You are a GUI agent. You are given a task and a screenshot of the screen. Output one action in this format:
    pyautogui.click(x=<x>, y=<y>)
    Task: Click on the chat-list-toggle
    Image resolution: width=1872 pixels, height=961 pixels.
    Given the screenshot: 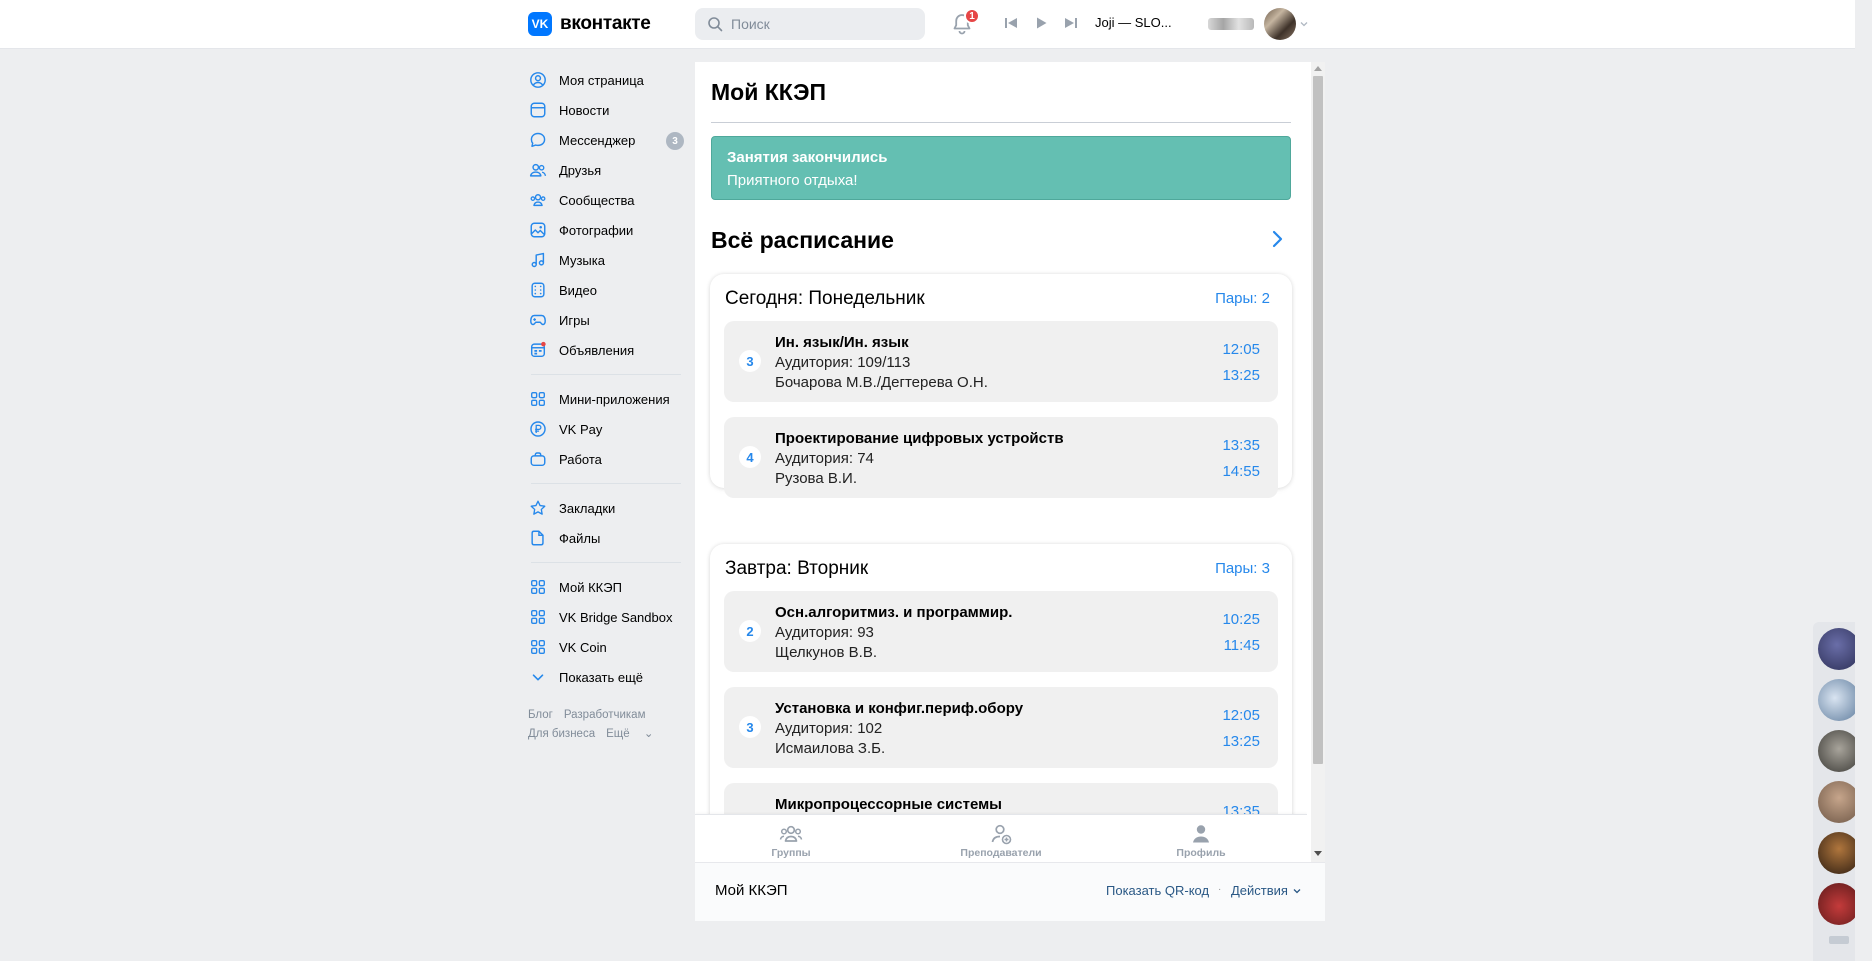 What is the action you would take?
    pyautogui.click(x=1839, y=940)
    